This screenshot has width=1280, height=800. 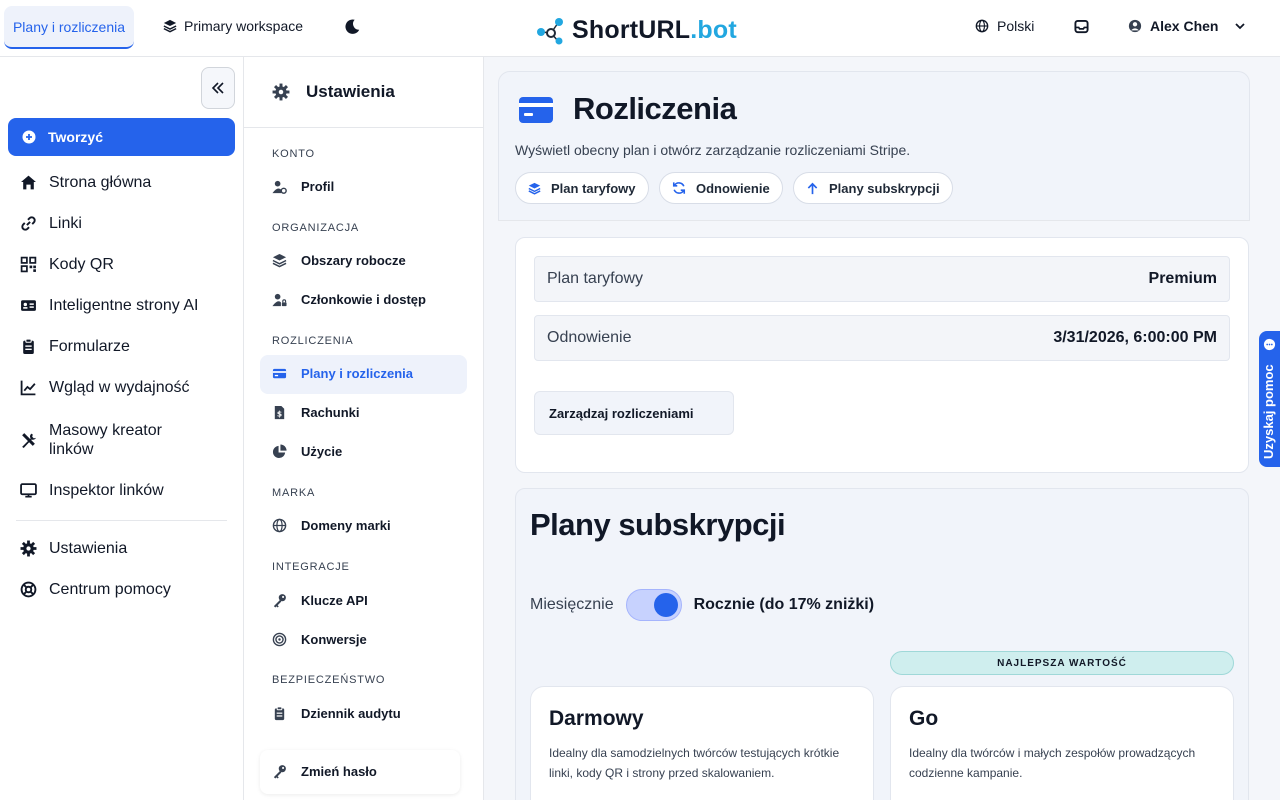 What do you see at coordinates (316, 412) in the screenshot?
I see `settings-item-invoices: $ Rachunki` at bounding box center [316, 412].